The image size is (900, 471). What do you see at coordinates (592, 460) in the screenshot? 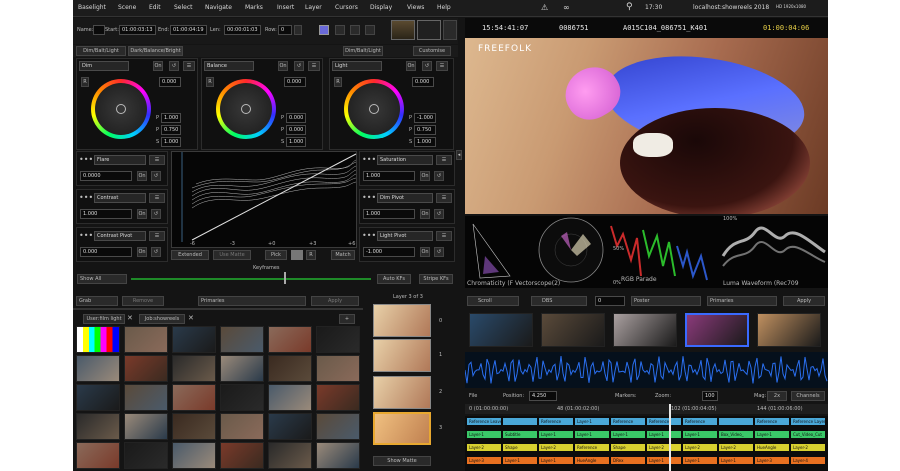
I see `timeline-clip: HueAngle` at bounding box center [592, 460].